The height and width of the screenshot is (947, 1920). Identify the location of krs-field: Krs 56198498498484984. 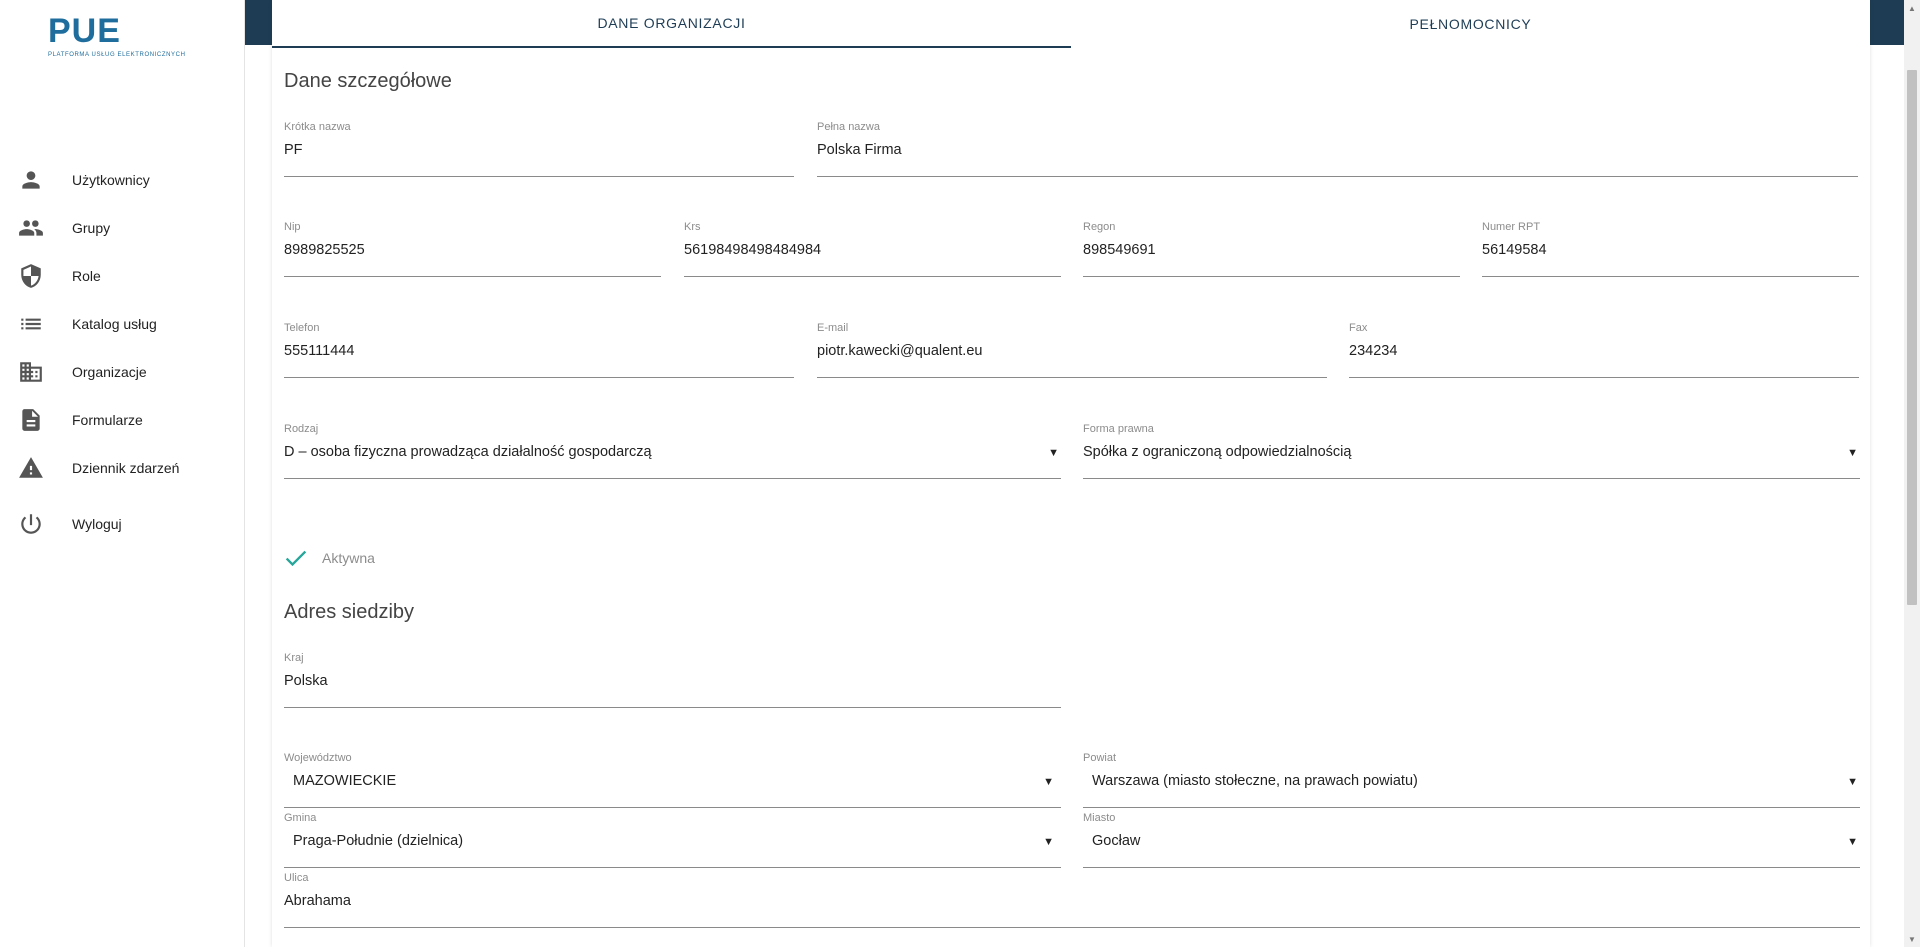
(872, 249).